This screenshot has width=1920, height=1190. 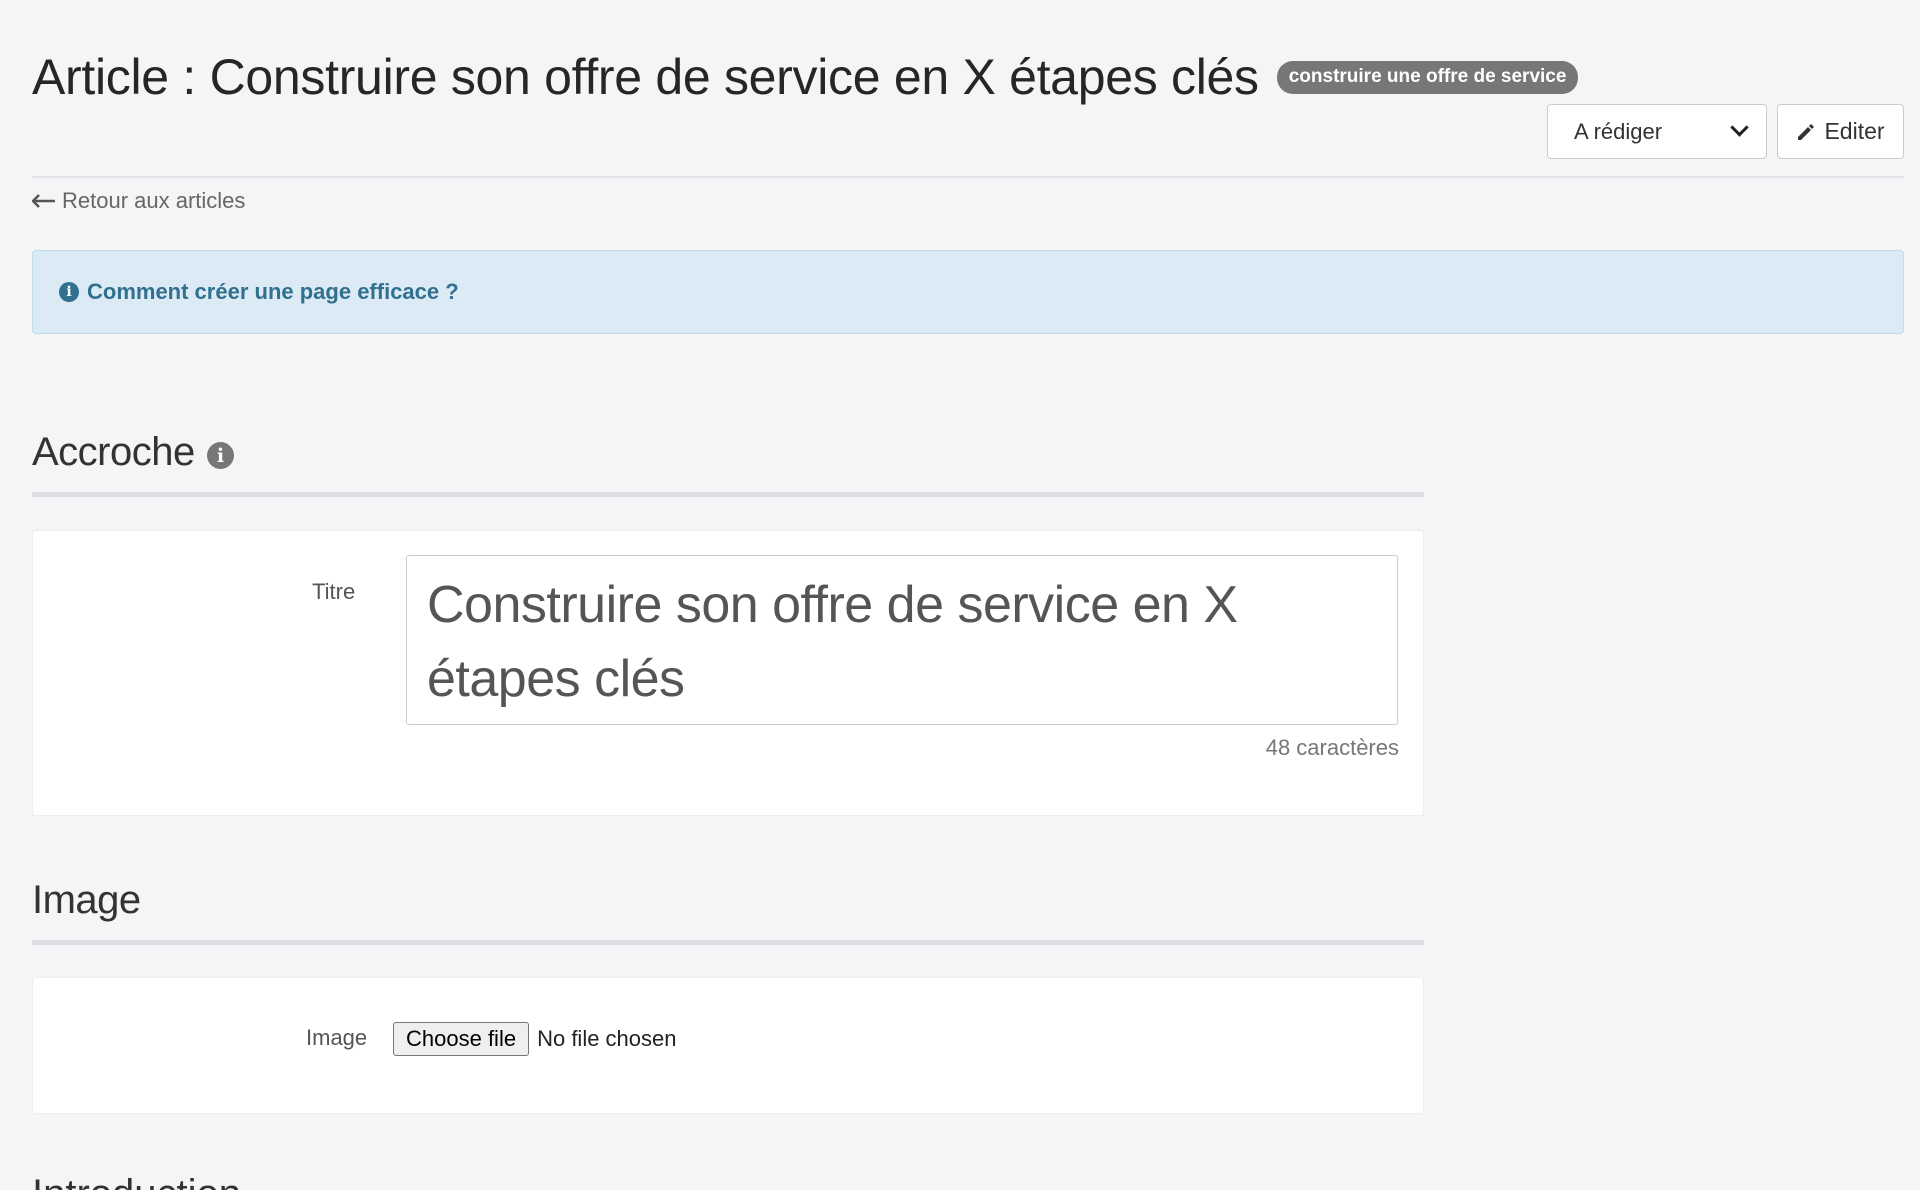 I want to click on section-title-text: Accroche, so click(x=113, y=452).